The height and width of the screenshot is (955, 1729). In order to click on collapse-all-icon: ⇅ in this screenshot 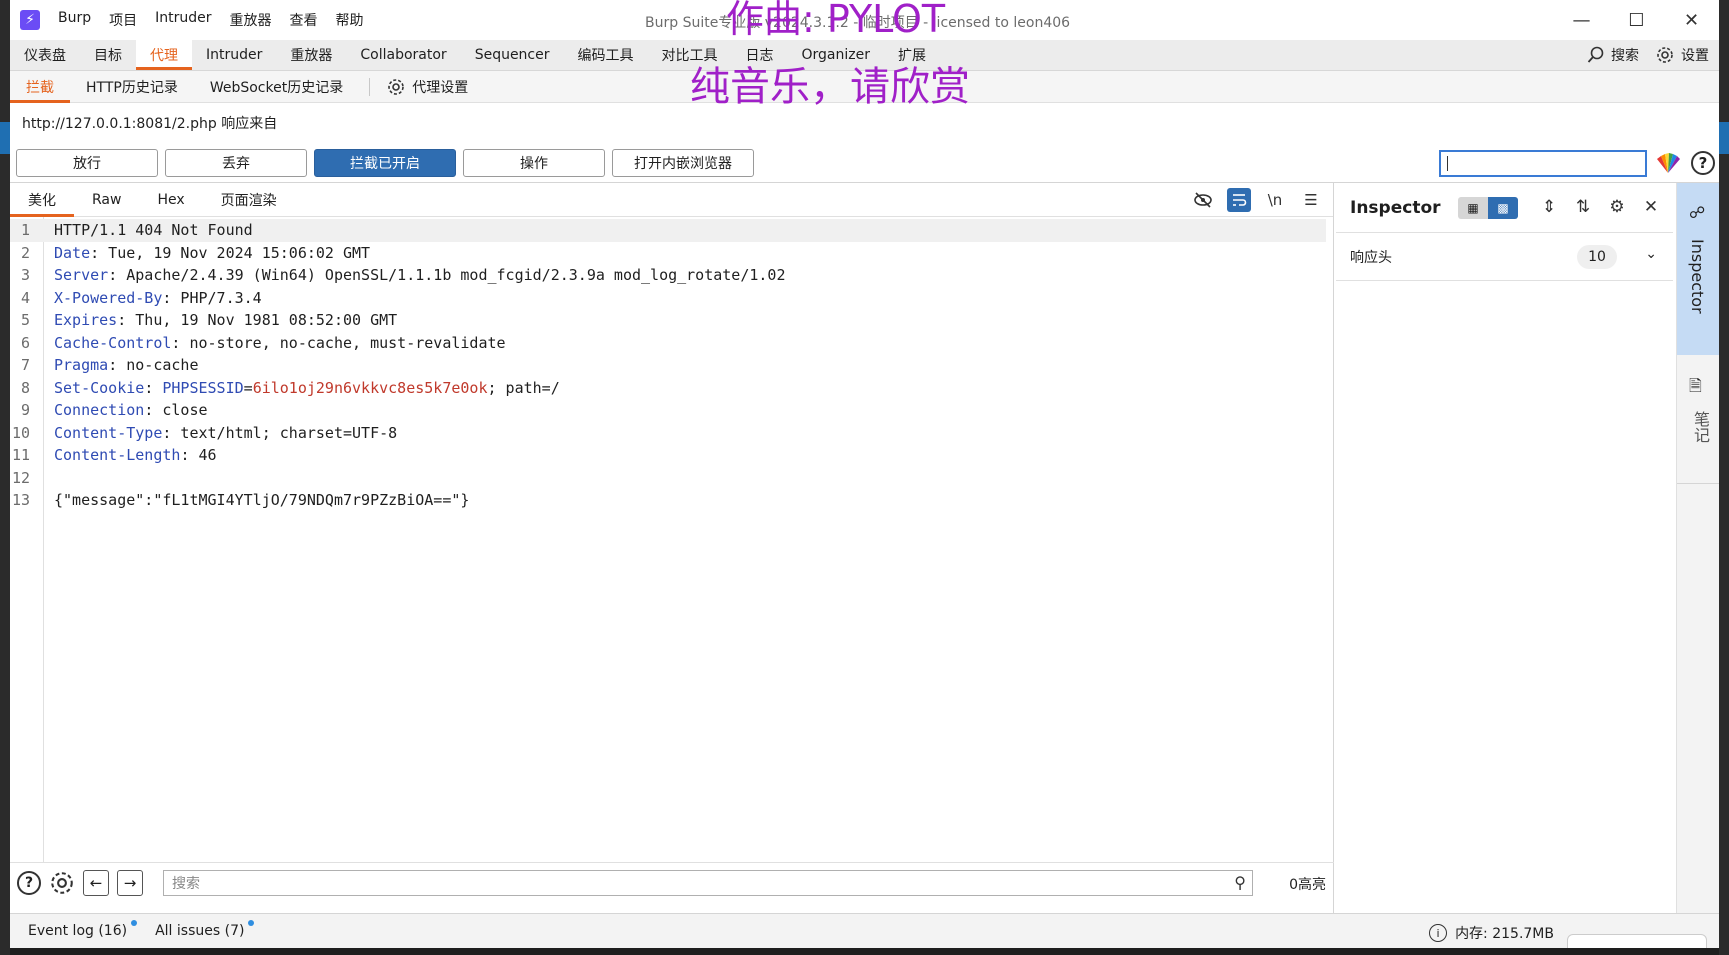, I will do `click(1583, 207)`.